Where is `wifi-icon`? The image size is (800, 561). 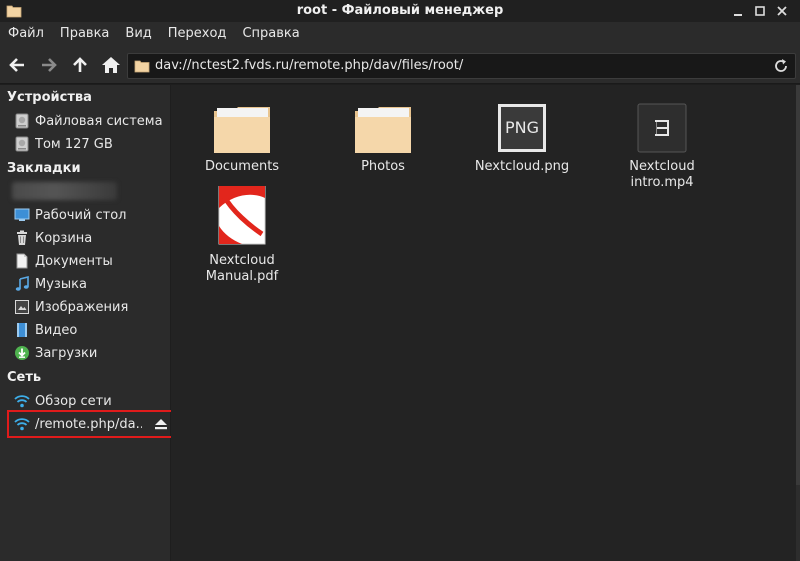
wifi-icon is located at coordinates (22, 401).